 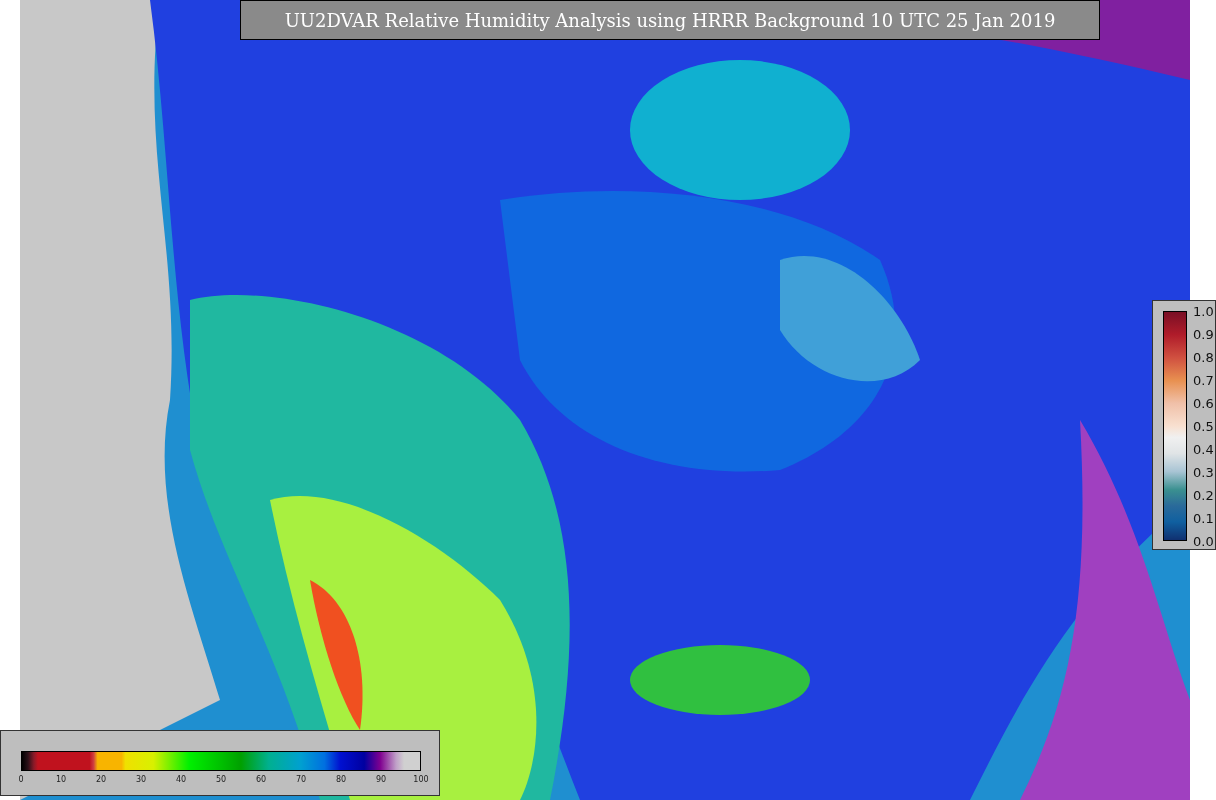 I want to click on tick-label: 0, so click(x=21, y=779).